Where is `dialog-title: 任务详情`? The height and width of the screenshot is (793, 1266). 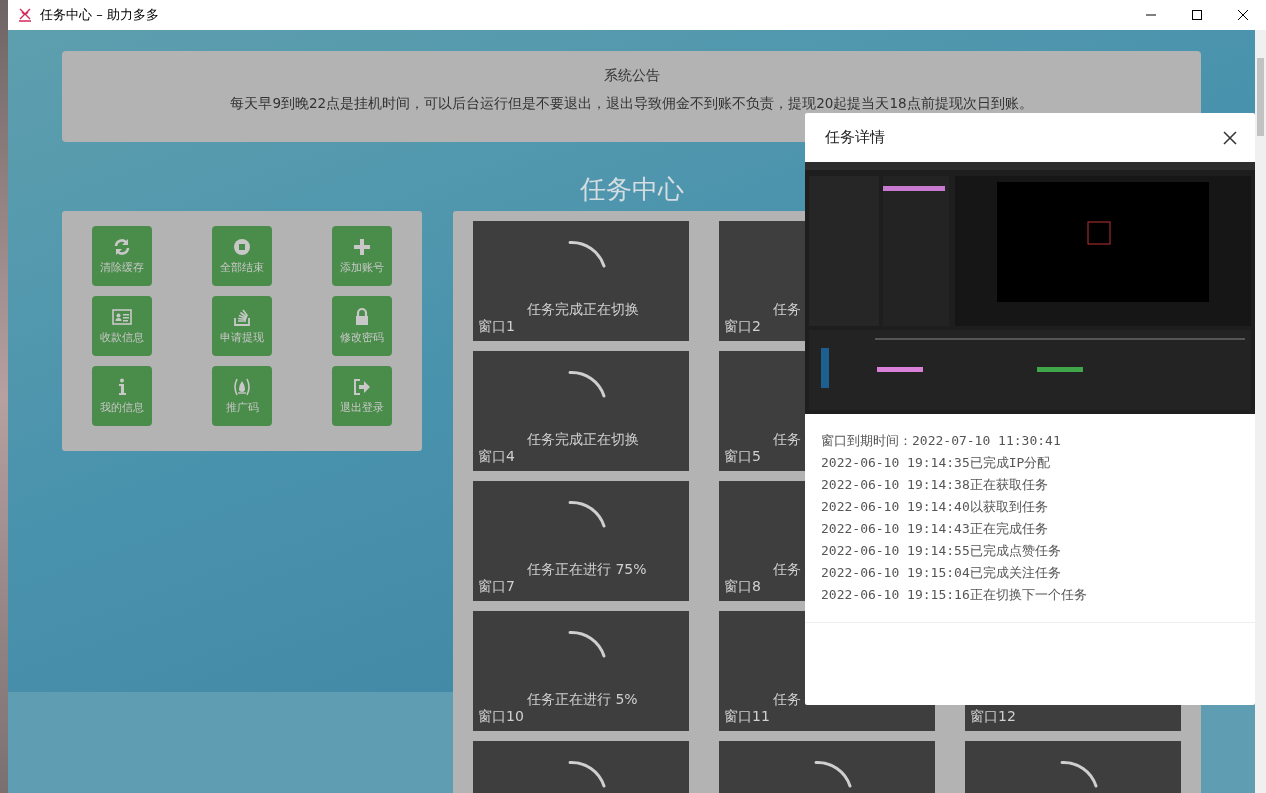 dialog-title: 任务详情 is located at coordinates (855, 137).